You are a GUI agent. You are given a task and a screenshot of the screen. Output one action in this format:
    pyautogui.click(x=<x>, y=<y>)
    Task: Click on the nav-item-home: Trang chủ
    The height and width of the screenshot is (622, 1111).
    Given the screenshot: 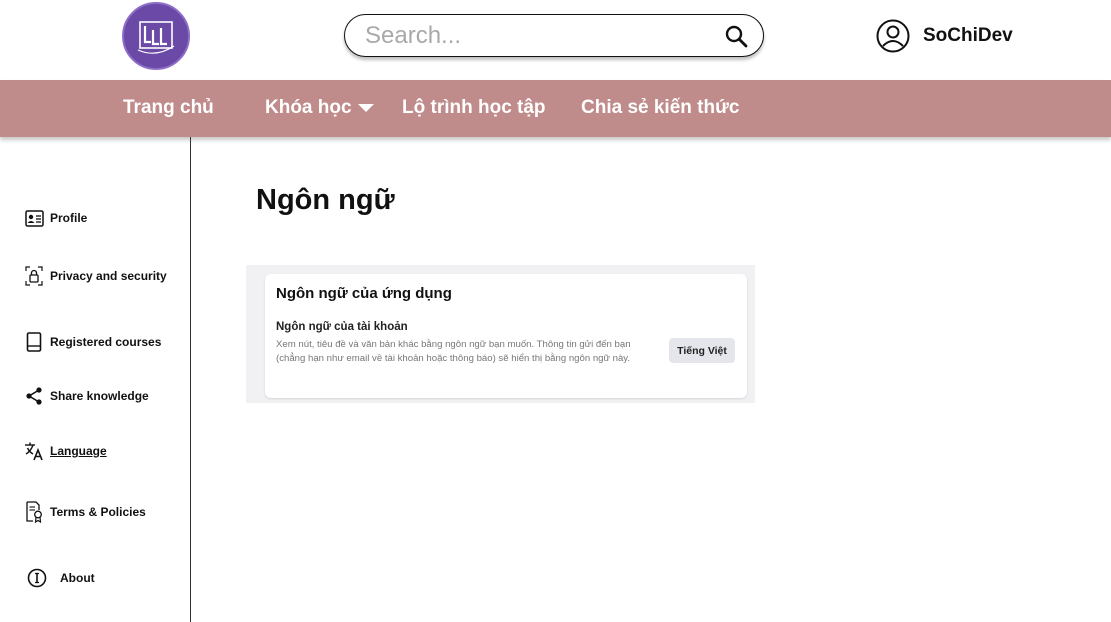 What is the action you would take?
    pyautogui.click(x=168, y=108)
    